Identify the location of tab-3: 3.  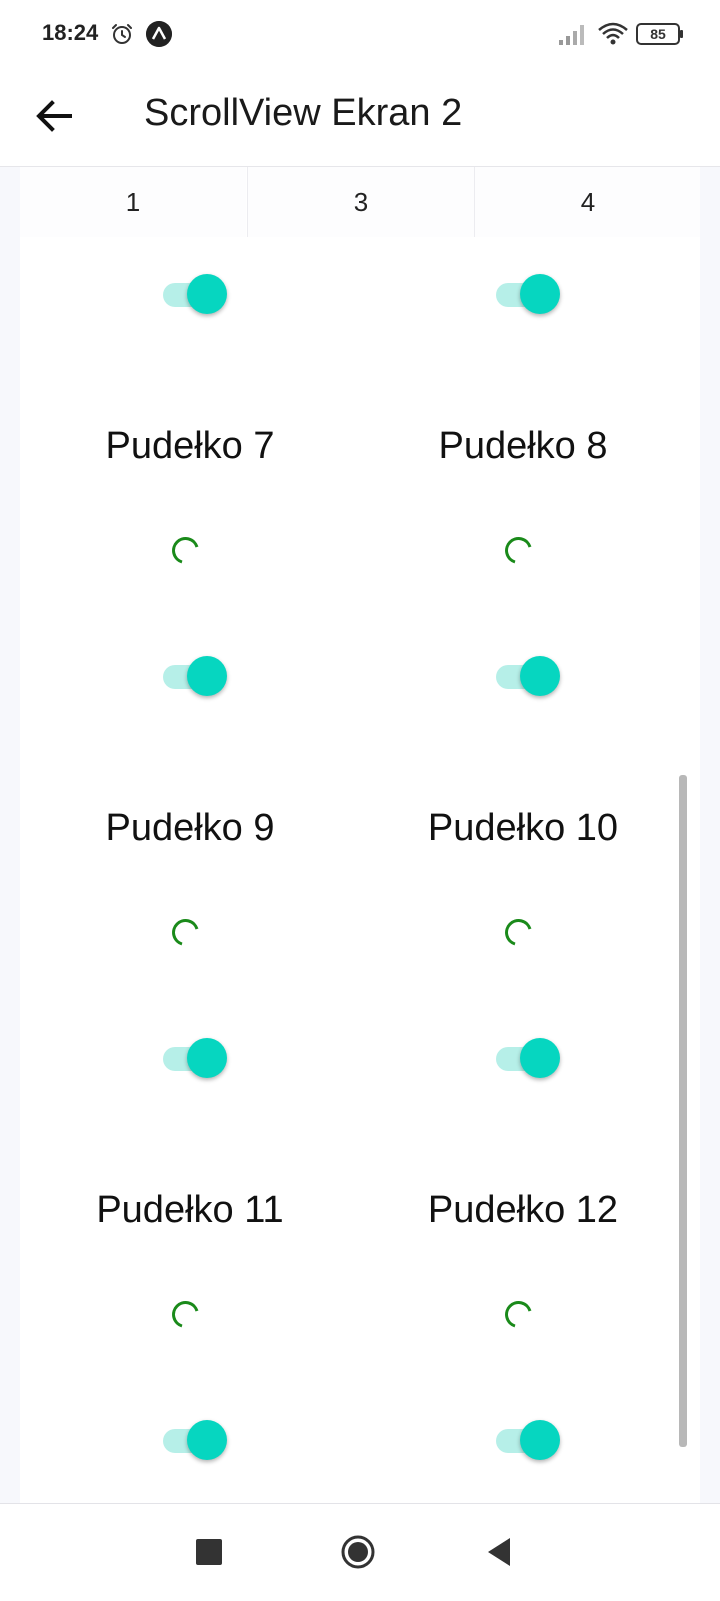
(360, 202).